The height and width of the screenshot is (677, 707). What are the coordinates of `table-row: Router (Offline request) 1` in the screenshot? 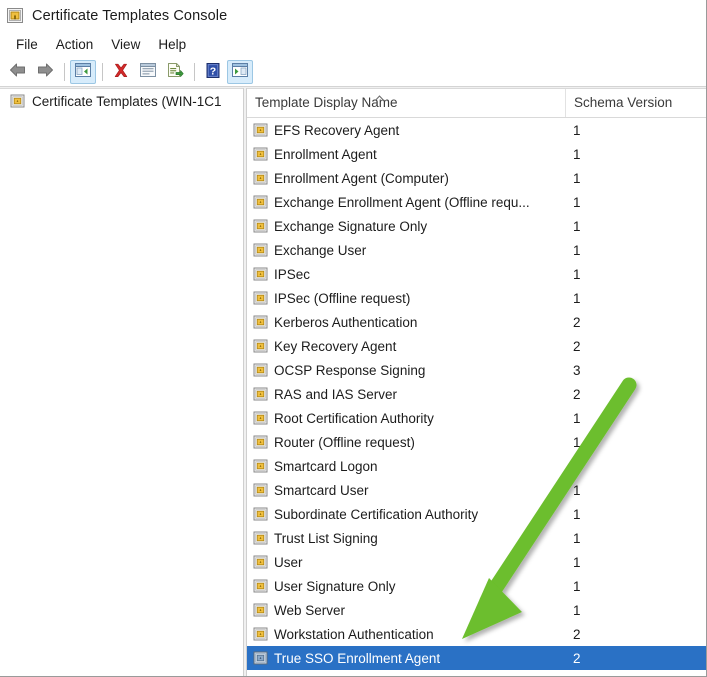 It's located at (476, 442).